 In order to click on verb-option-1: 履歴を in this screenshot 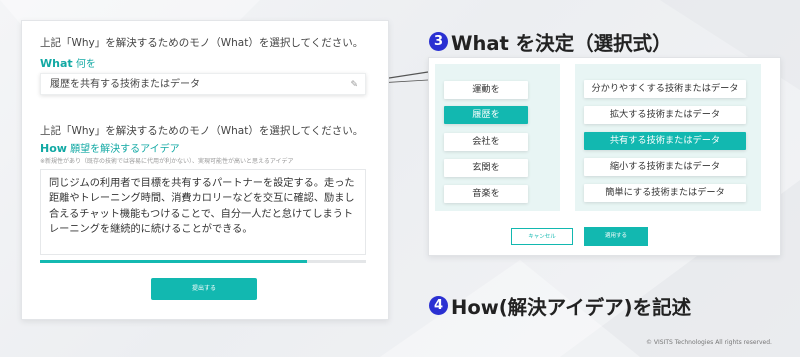, I will do `click(486, 115)`.